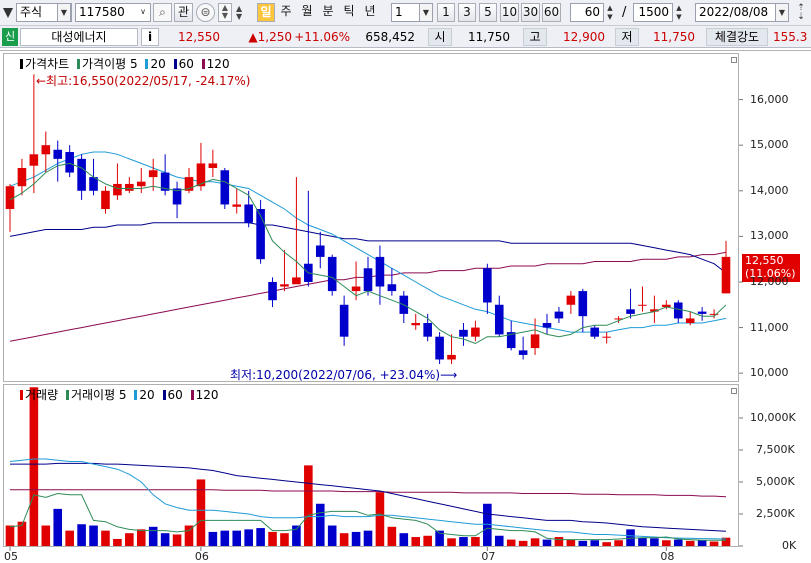  What do you see at coordinates (769, 236) in the screenshot?
I see `price-tick-label: 13,000` at bounding box center [769, 236].